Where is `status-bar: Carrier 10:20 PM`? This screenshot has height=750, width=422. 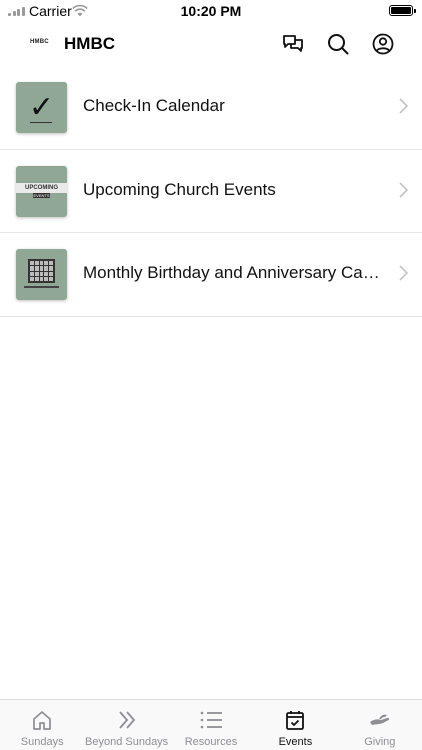 status-bar: Carrier 10:20 PM is located at coordinates (211, 11).